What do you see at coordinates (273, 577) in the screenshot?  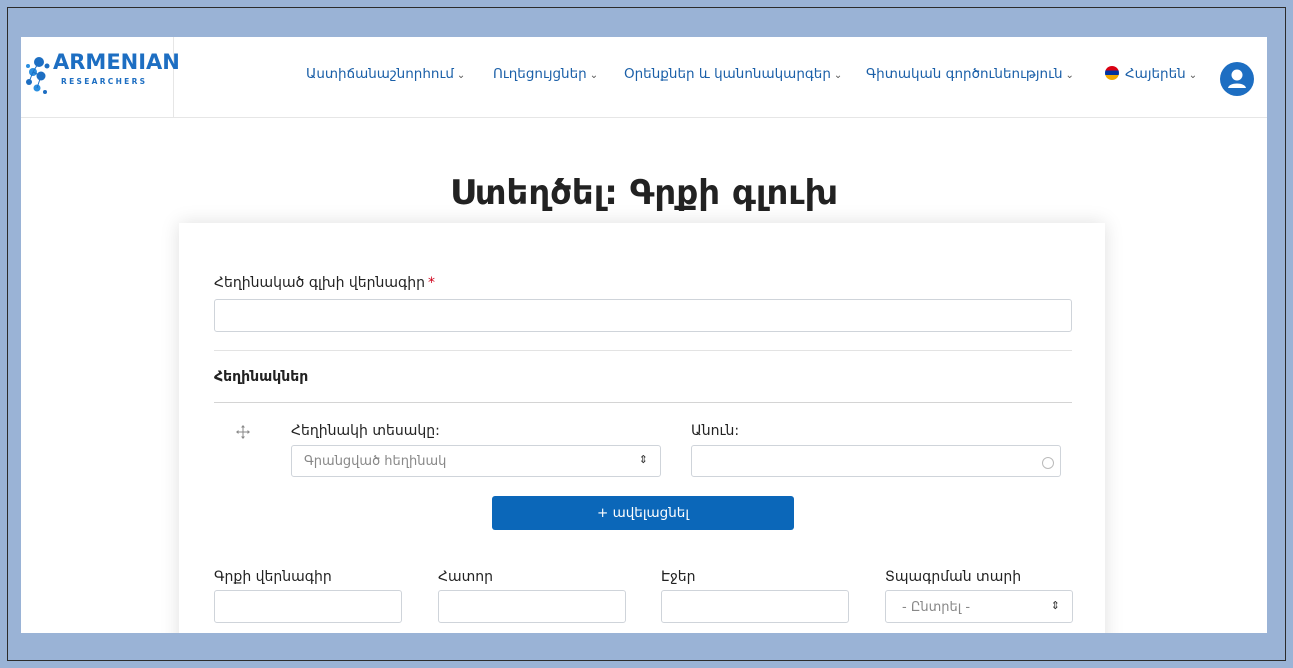 I see `book-title-label: Գրքի վերնագիր` at bounding box center [273, 577].